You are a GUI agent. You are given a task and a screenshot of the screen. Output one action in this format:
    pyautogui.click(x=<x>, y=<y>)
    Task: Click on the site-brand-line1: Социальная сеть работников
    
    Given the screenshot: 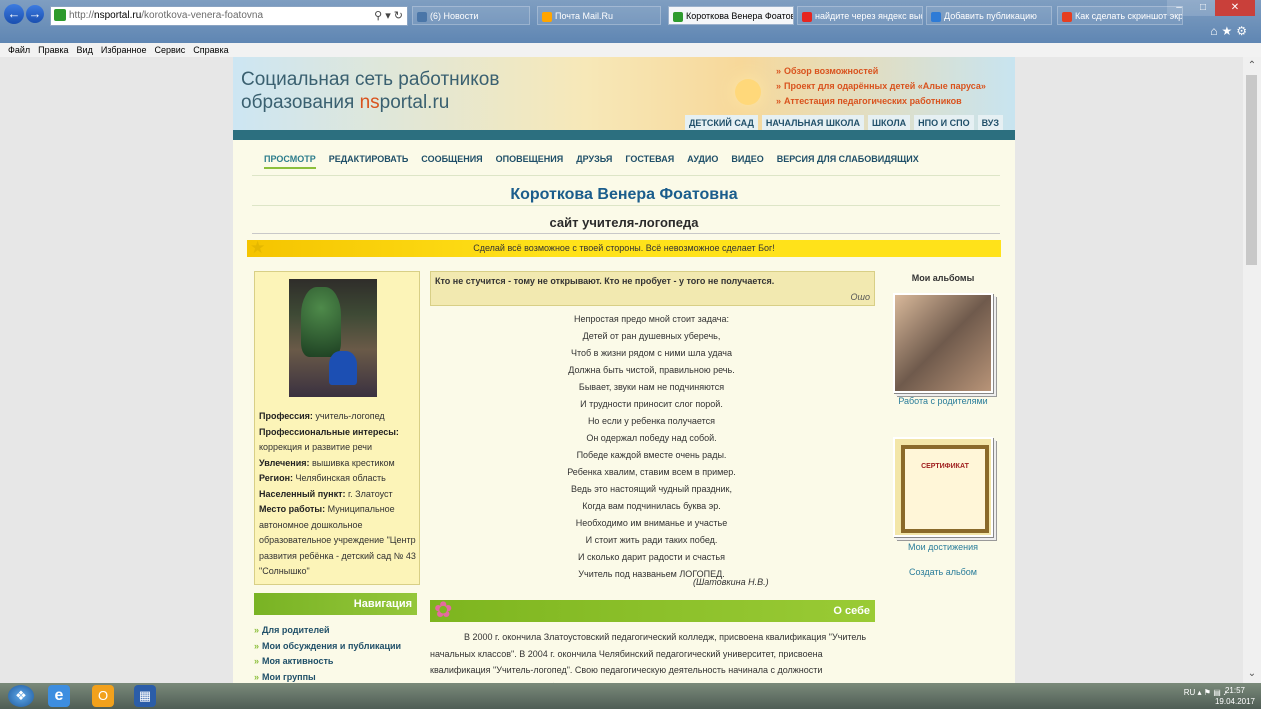 What is the action you would take?
    pyautogui.click(x=370, y=80)
    